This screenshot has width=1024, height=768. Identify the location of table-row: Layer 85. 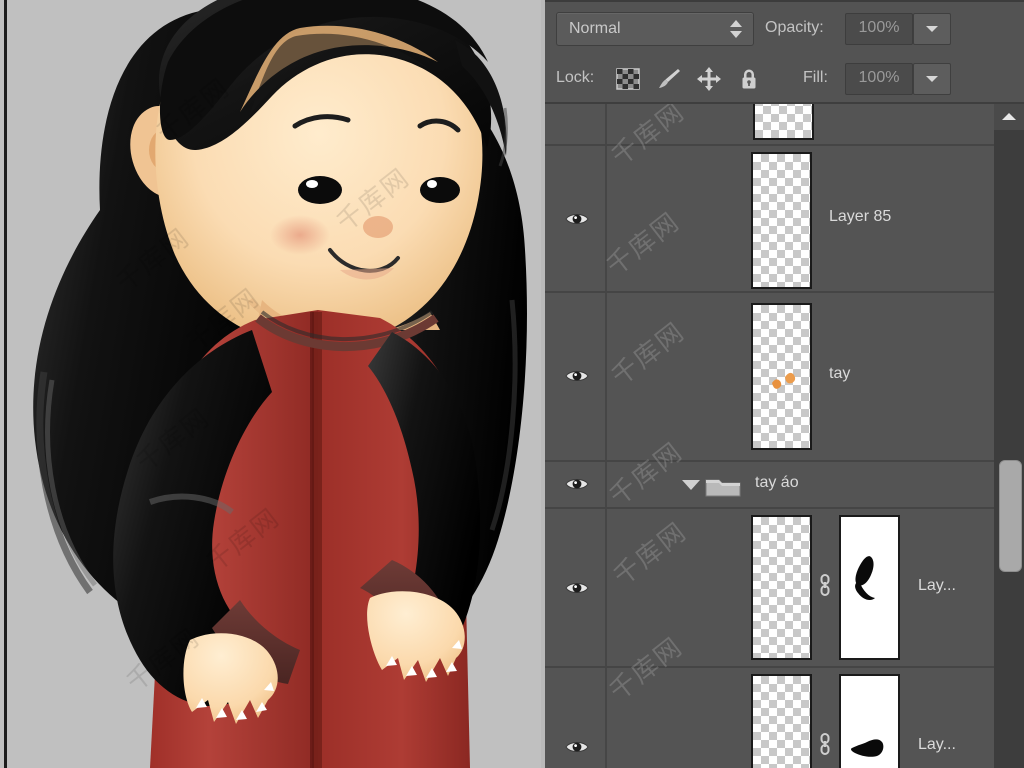
(769, 219).